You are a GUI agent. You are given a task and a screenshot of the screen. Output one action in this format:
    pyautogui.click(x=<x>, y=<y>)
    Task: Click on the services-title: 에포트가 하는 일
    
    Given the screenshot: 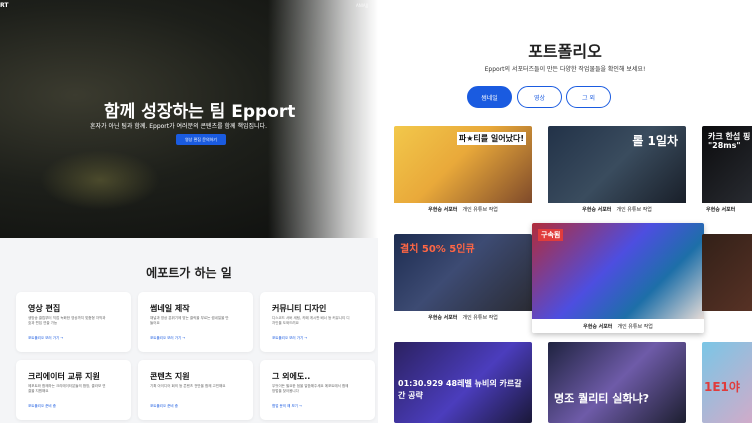 What is the action you would take?
    pyautogui.click(x=189, y=273)
    